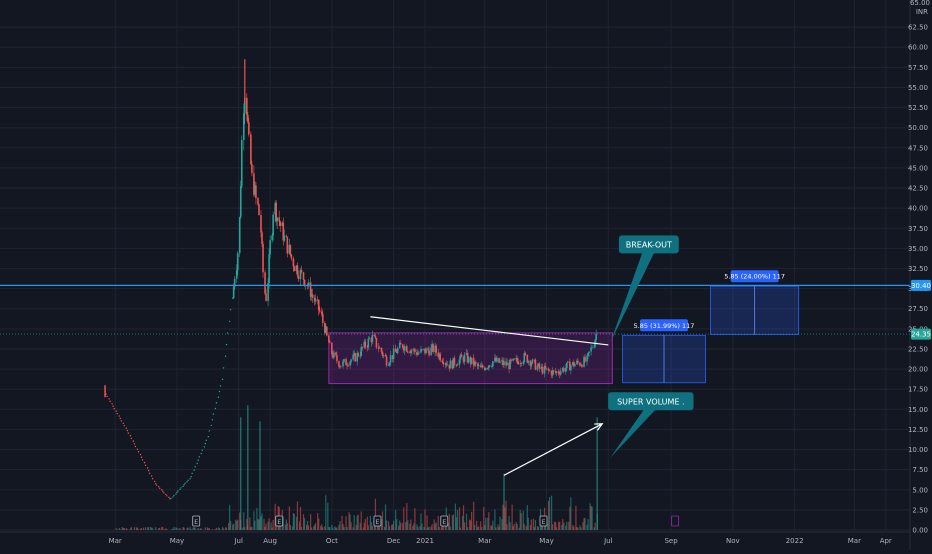 The width and height of the screenshot is (932, 554). What do you see at coordinates (920, 510) in the screenshot?
I see `price-tick-label: 2.50` at bounding box center [920, 510].